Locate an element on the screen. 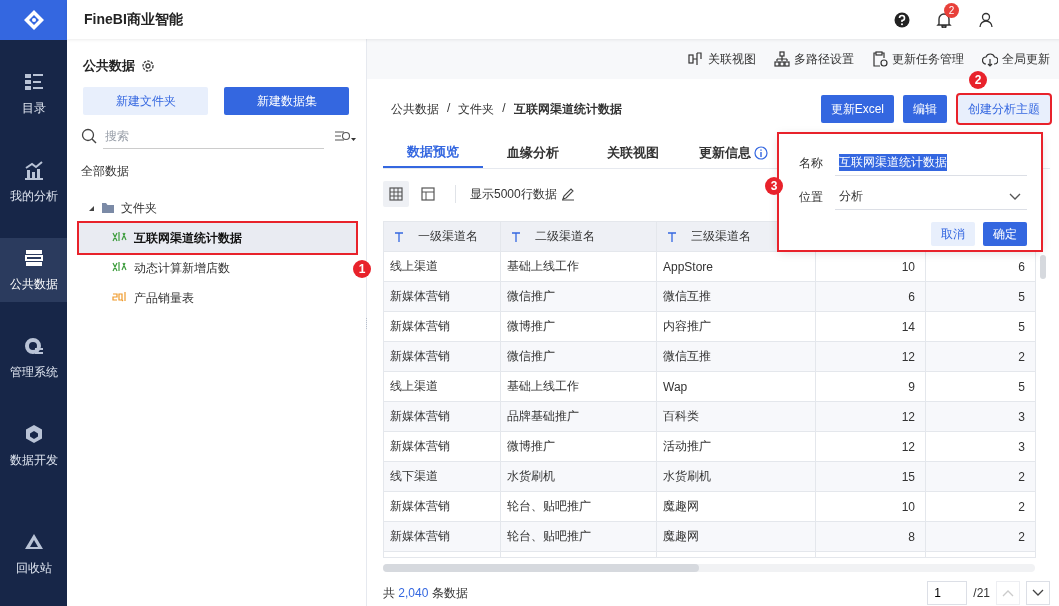 Image resolution: width=1059 pixels, height=606 pixels. table-cell: 轮台、贴吧推广 is located at coordinates (578, 506).